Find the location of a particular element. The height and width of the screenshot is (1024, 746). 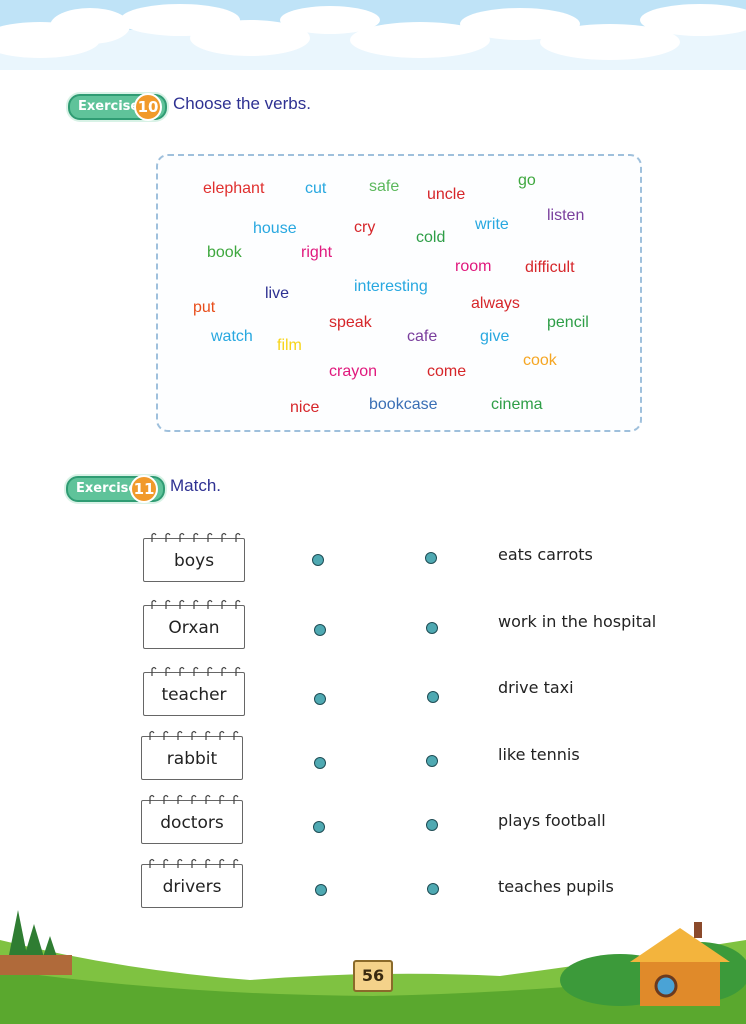

word-item: crayon is located at coordinates (353, 372).